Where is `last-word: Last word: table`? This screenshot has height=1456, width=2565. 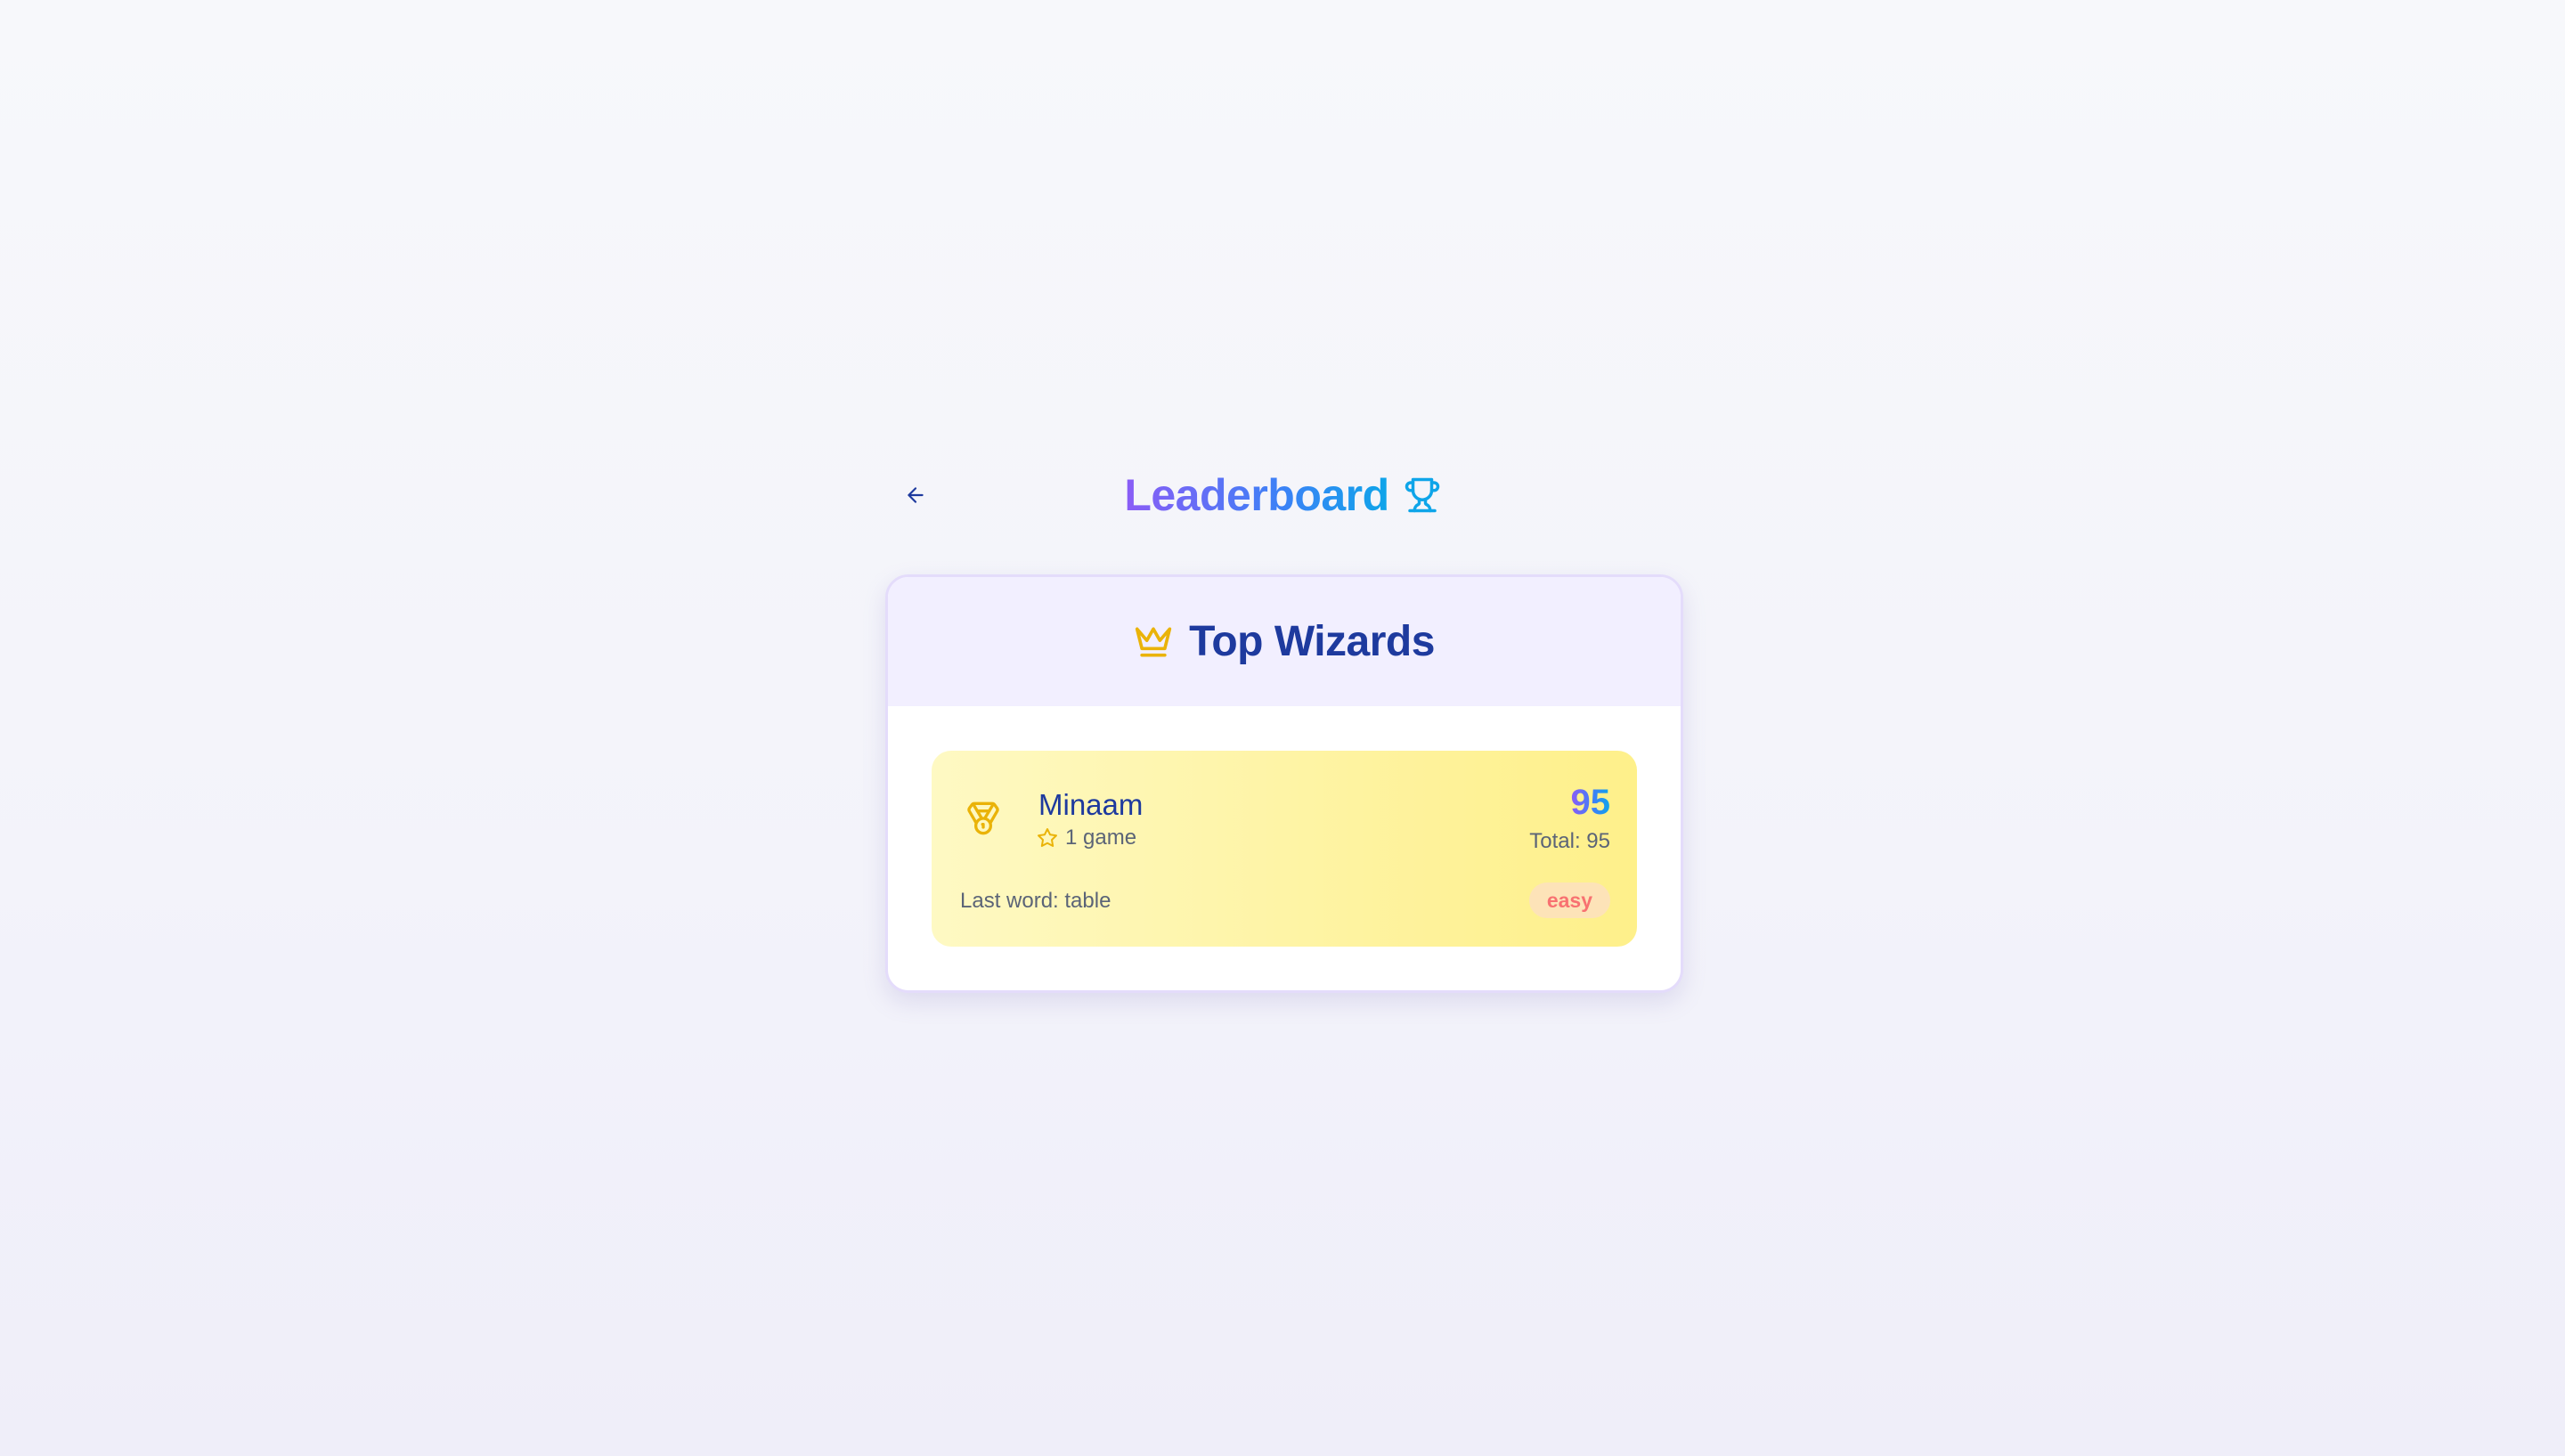 last-word: Last word: table is located at coordinates (1036, 901).